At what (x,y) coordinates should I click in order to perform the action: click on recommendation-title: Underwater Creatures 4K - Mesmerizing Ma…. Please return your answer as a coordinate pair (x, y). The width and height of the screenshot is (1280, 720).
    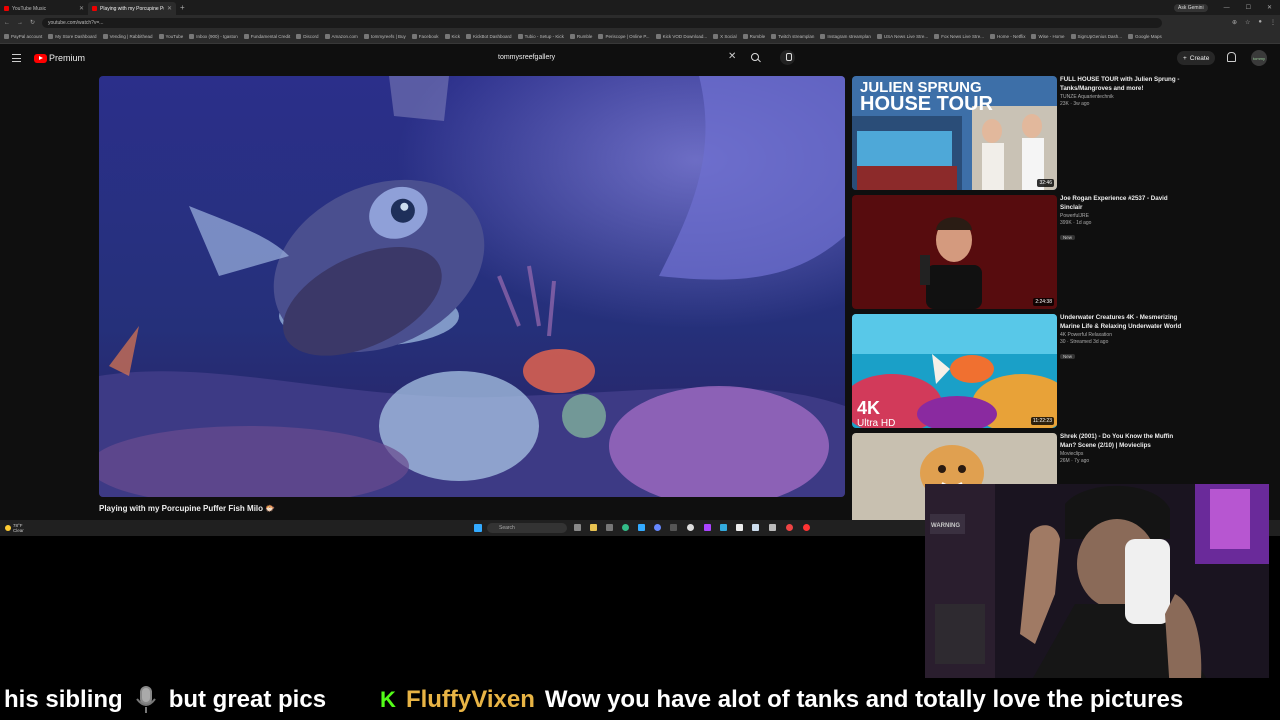
    Looking at the image, I should click on (1125, 322).